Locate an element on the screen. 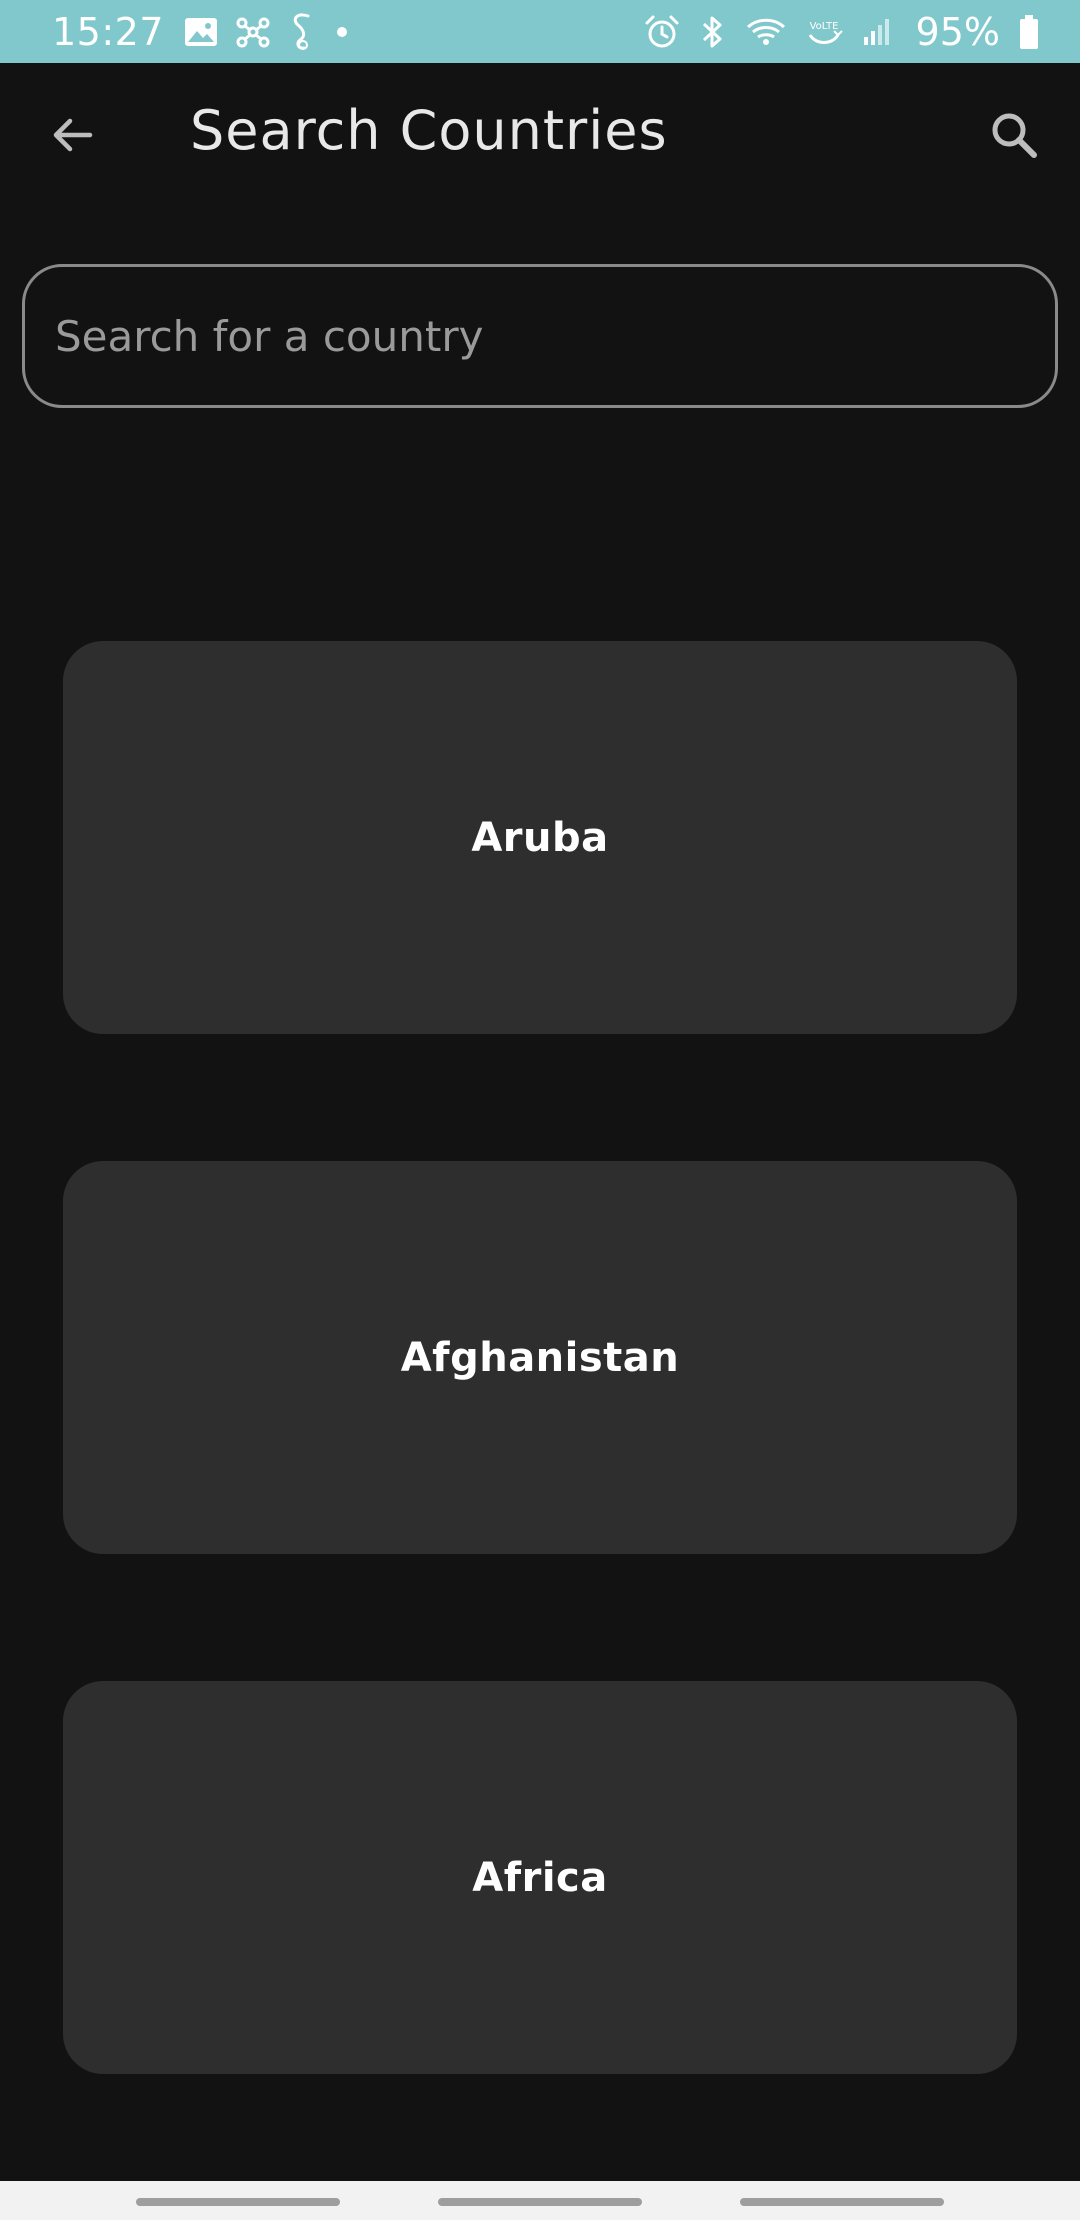 The height and width of the screenshot is (2220, 1080). arrow-back-icon is located at coordinates (73, 135).